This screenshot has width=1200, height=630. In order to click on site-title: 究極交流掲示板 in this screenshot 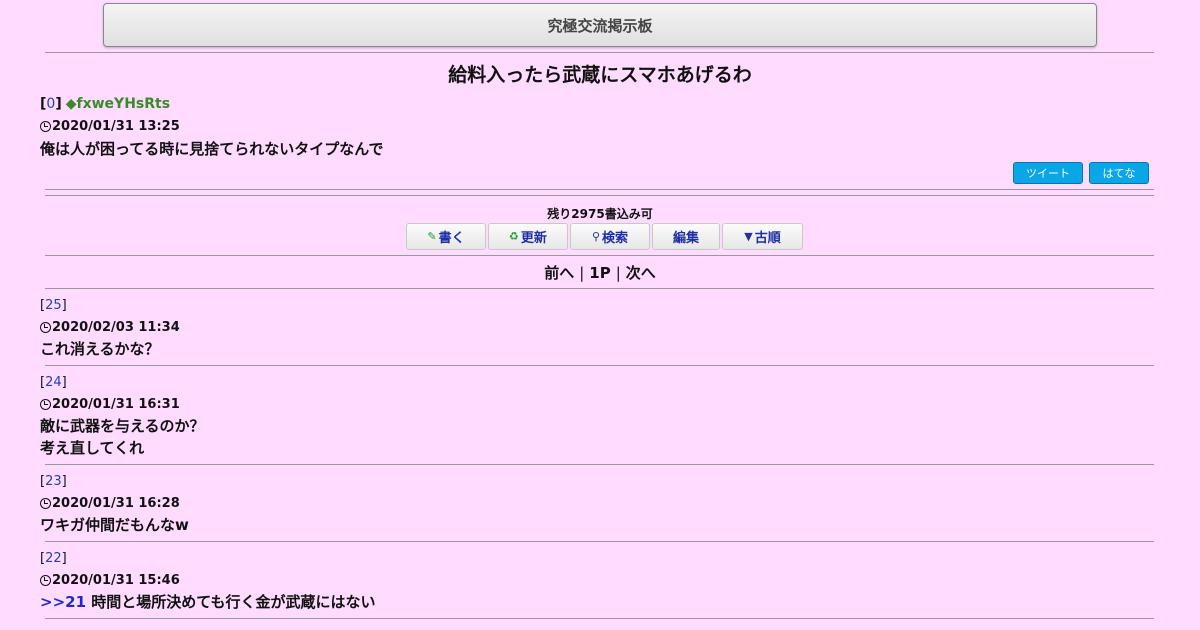, I will do `click(599, 25)`.